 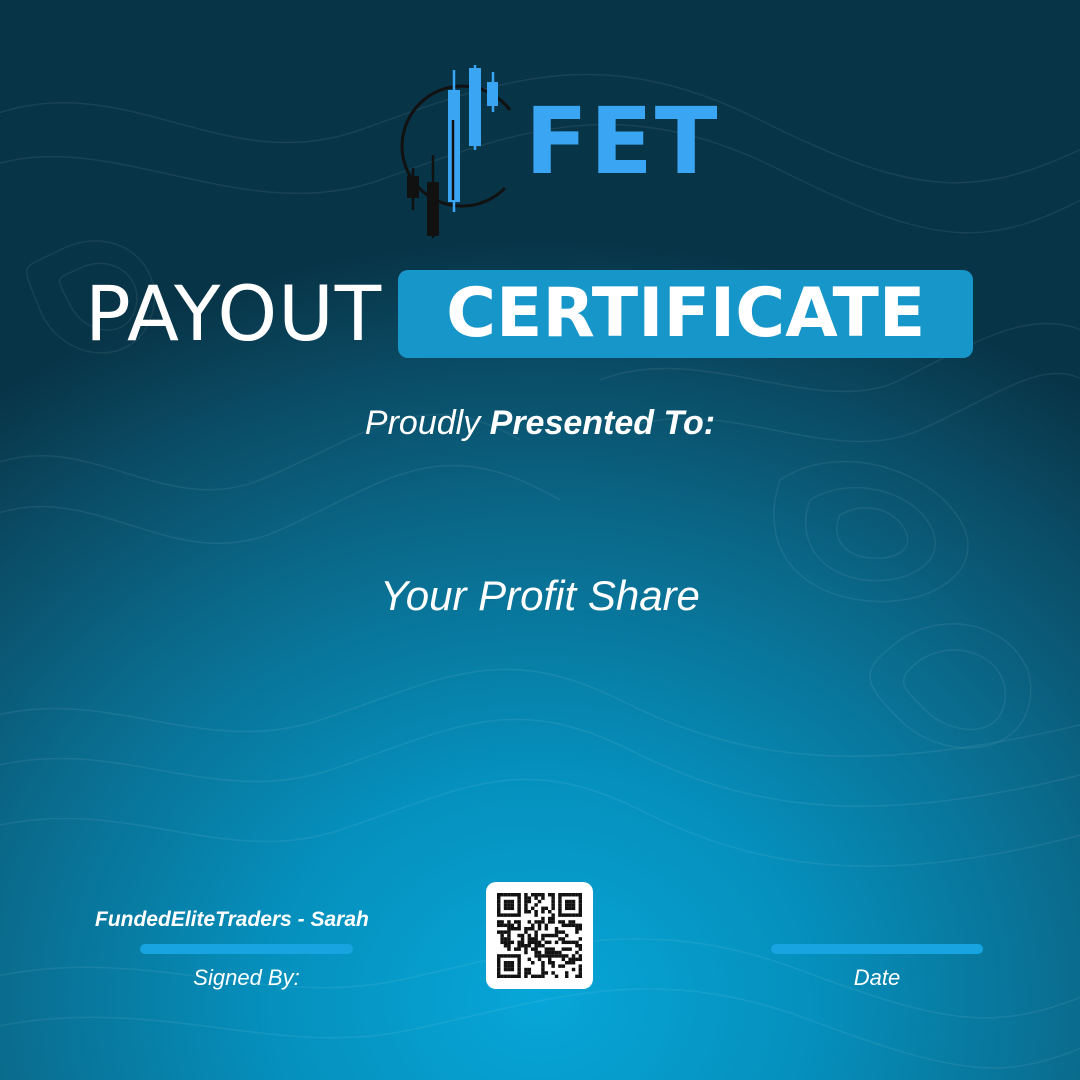 I want to click on presented-normal: Proudly, so click(x=422, y=423).